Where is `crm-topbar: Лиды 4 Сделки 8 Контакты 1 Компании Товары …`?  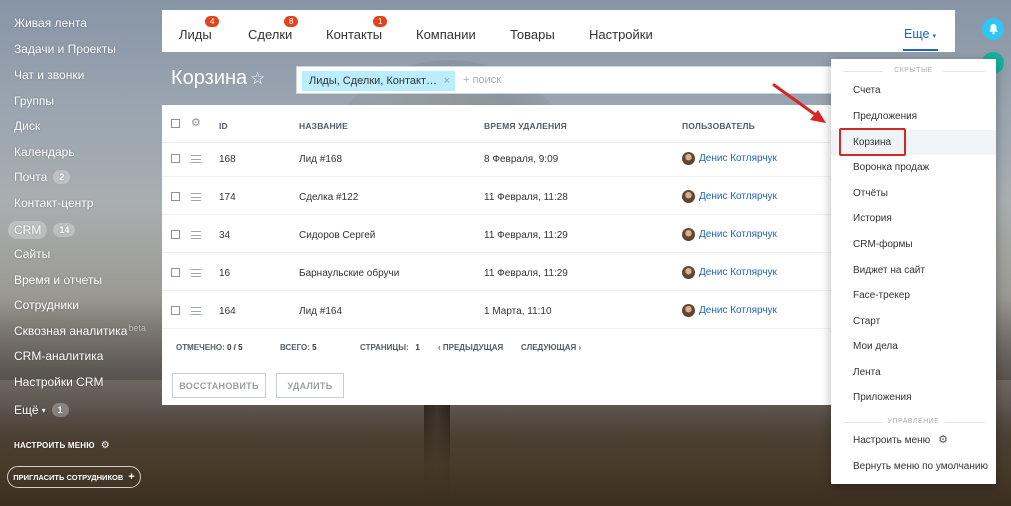
crm-topbar: Лиды 4 Сделки 8 Контакты 1 Компании Товары … is located at coordinates (558, 31).